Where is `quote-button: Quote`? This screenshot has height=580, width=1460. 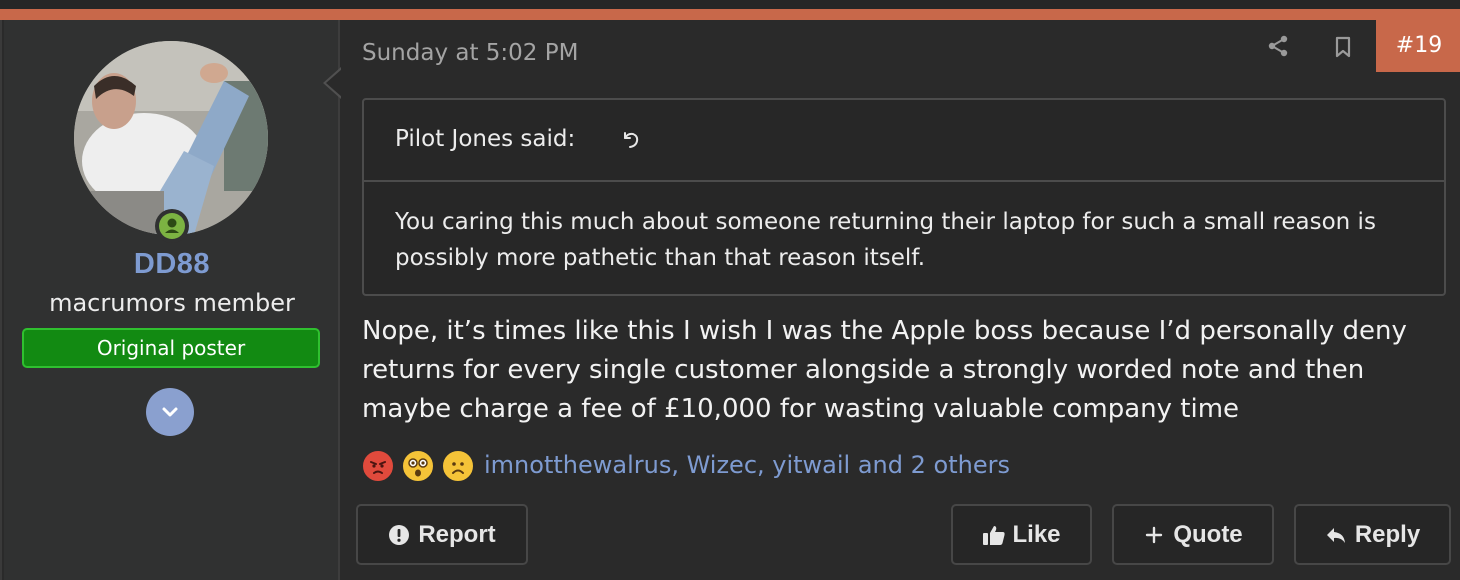 quote-button: Quote is located at coordinates (1193, 534).